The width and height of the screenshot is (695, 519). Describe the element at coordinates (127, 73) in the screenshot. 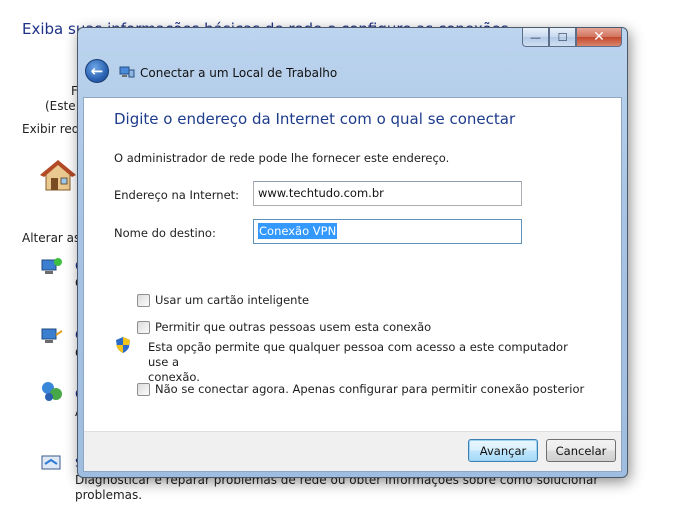

I see `network-connection-icon` at that location.